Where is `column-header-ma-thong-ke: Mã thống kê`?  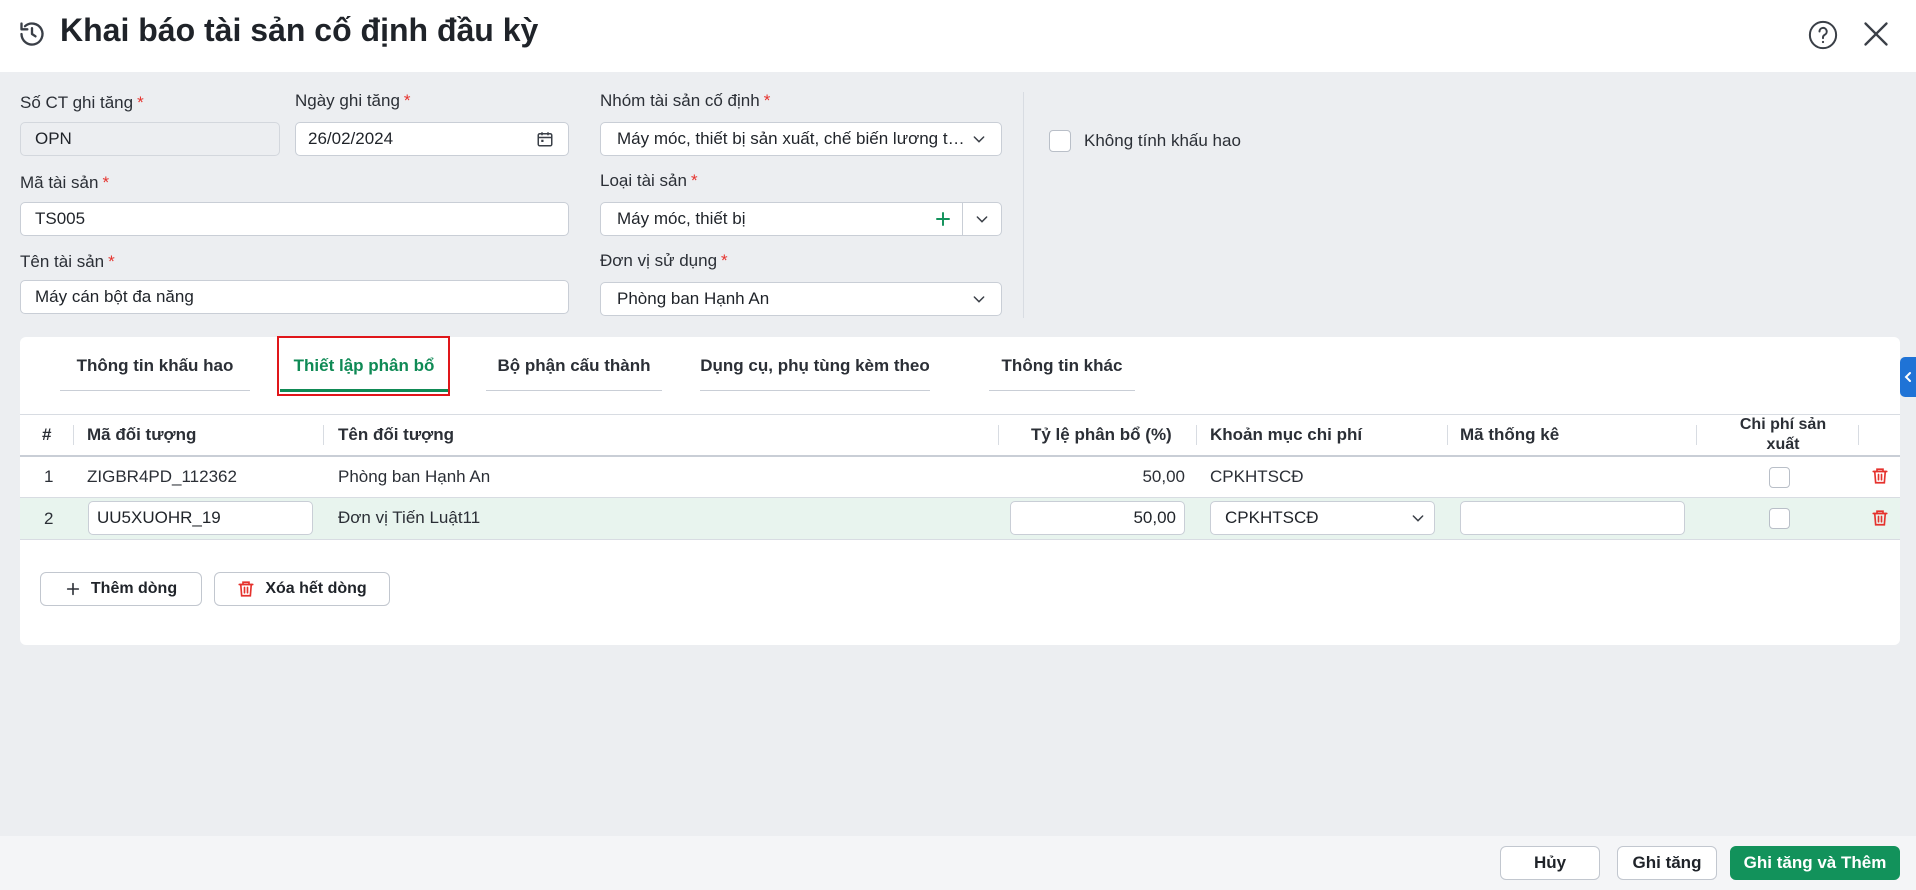 column-header-ma-thong-ke: Mã thống kê is located at coordinates (1509, 435).